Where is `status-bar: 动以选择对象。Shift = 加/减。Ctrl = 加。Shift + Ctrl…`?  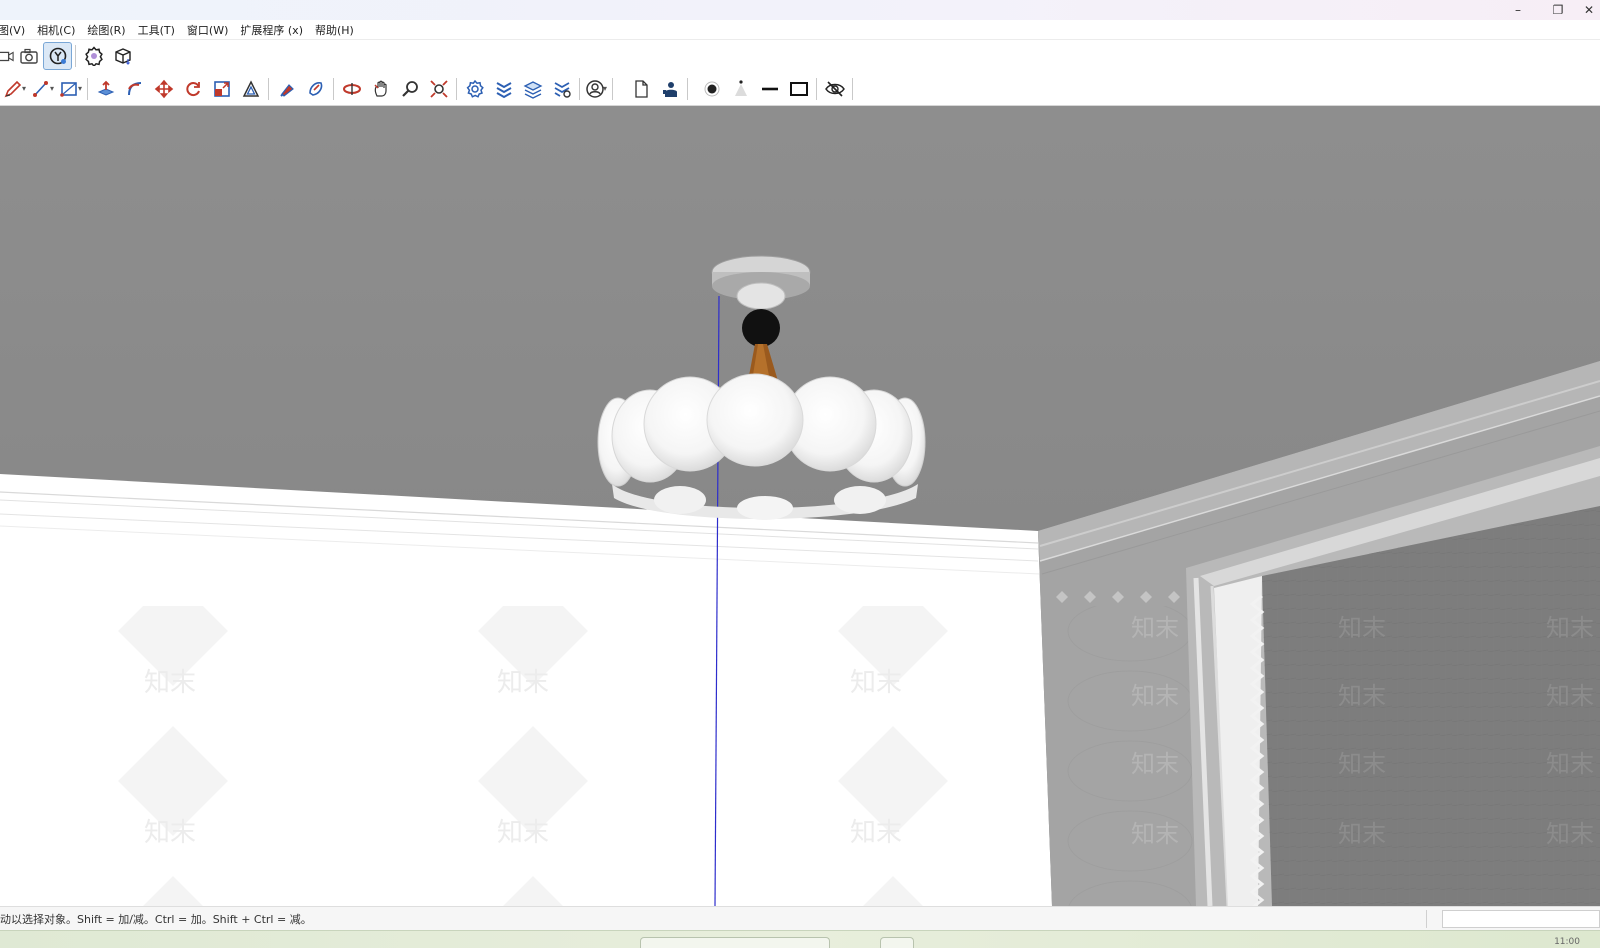
status-bar: 动以选择对象。Shift = 加/减。Ctrl = 加。Shift + Ctrl… is located at coordinates (800, 918).